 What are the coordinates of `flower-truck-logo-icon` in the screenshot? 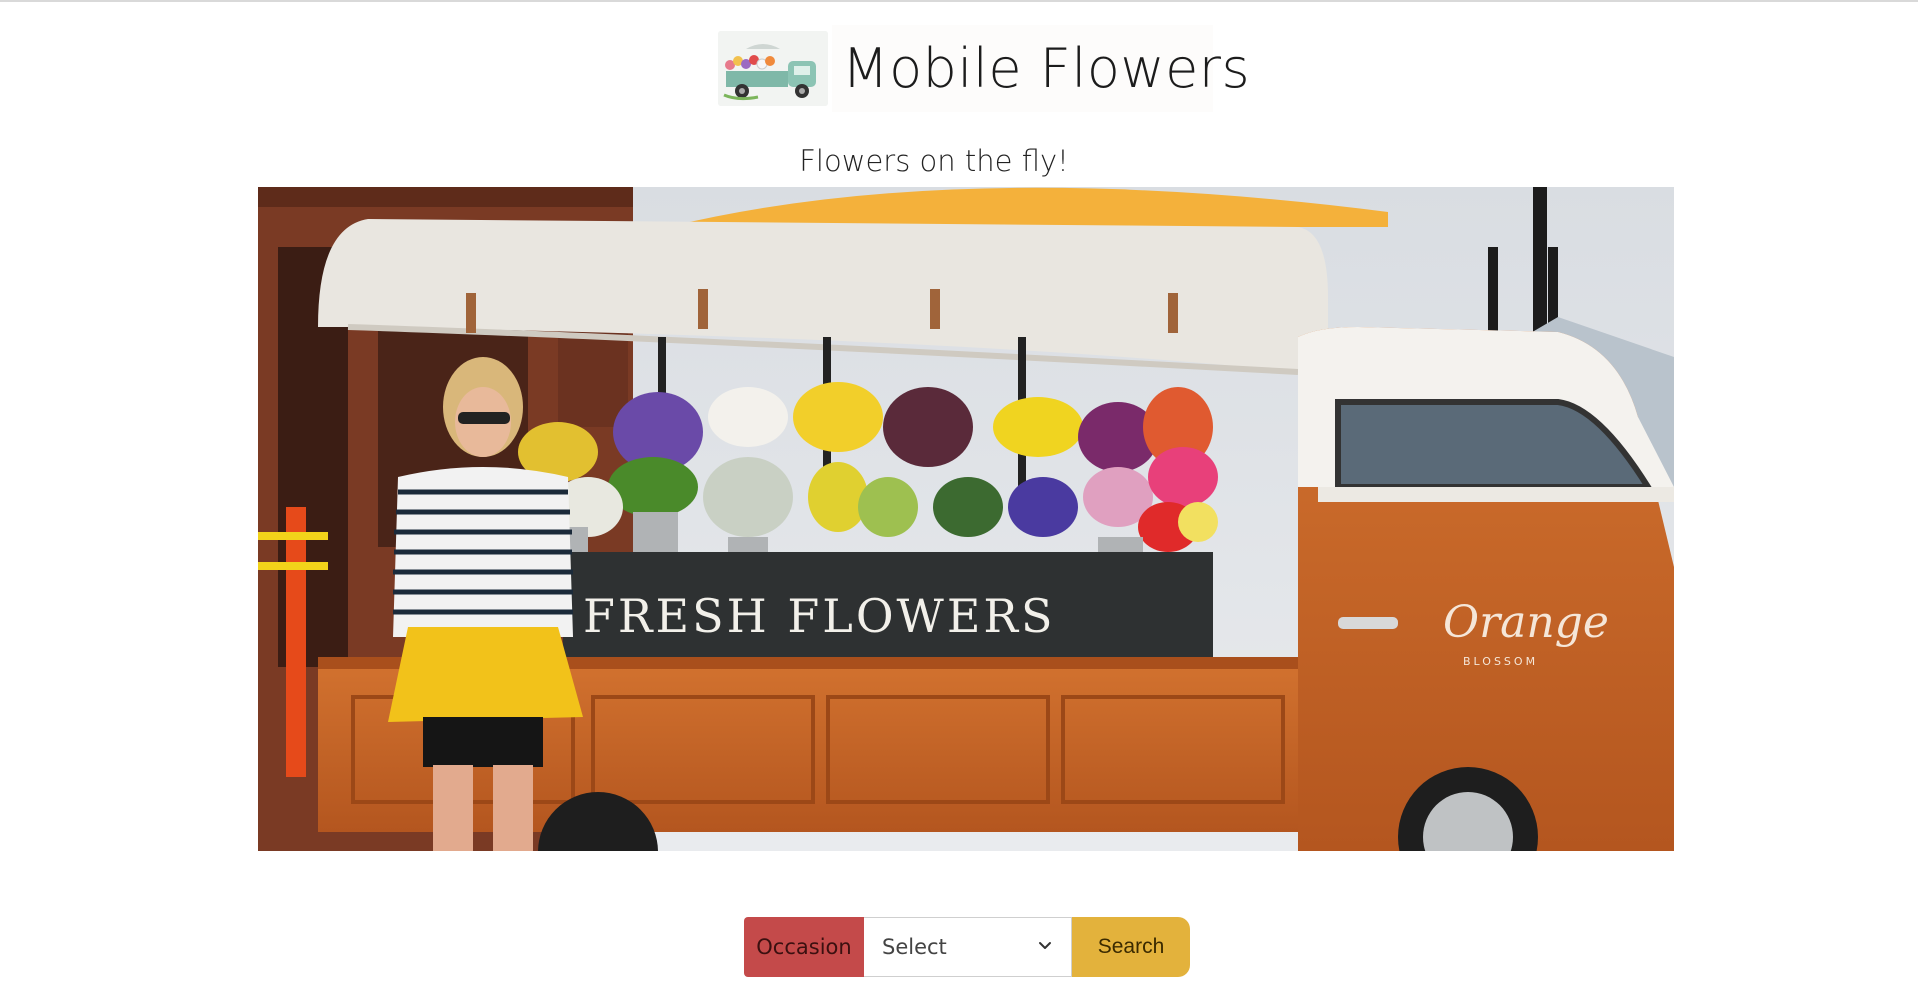 It's located at (773, 68).